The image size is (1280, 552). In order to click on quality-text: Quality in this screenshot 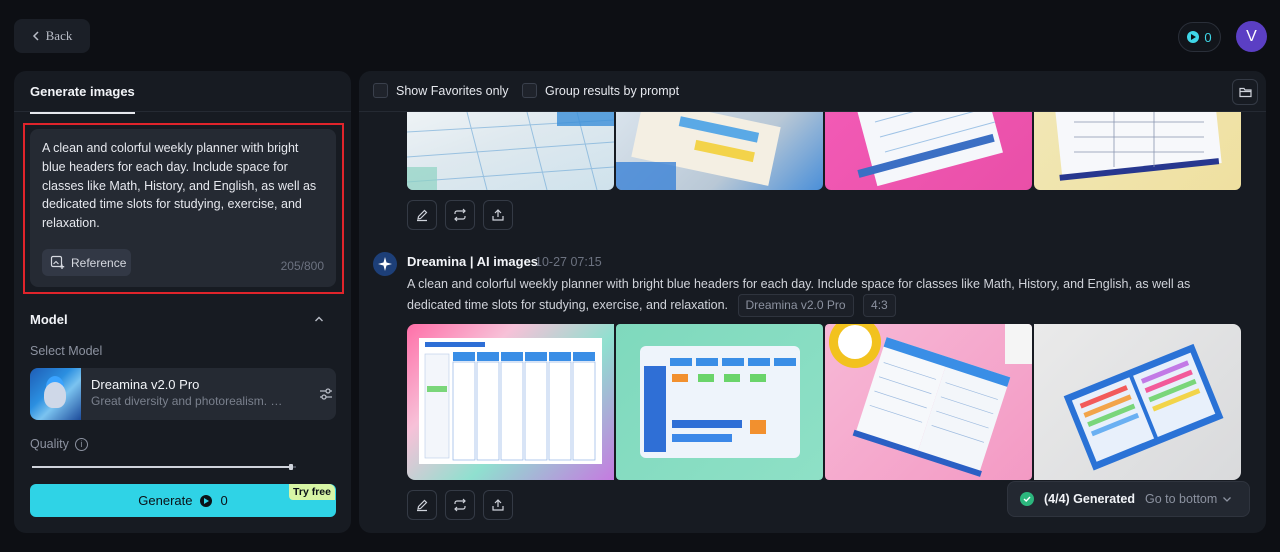, I will do `click(49, 444)`.